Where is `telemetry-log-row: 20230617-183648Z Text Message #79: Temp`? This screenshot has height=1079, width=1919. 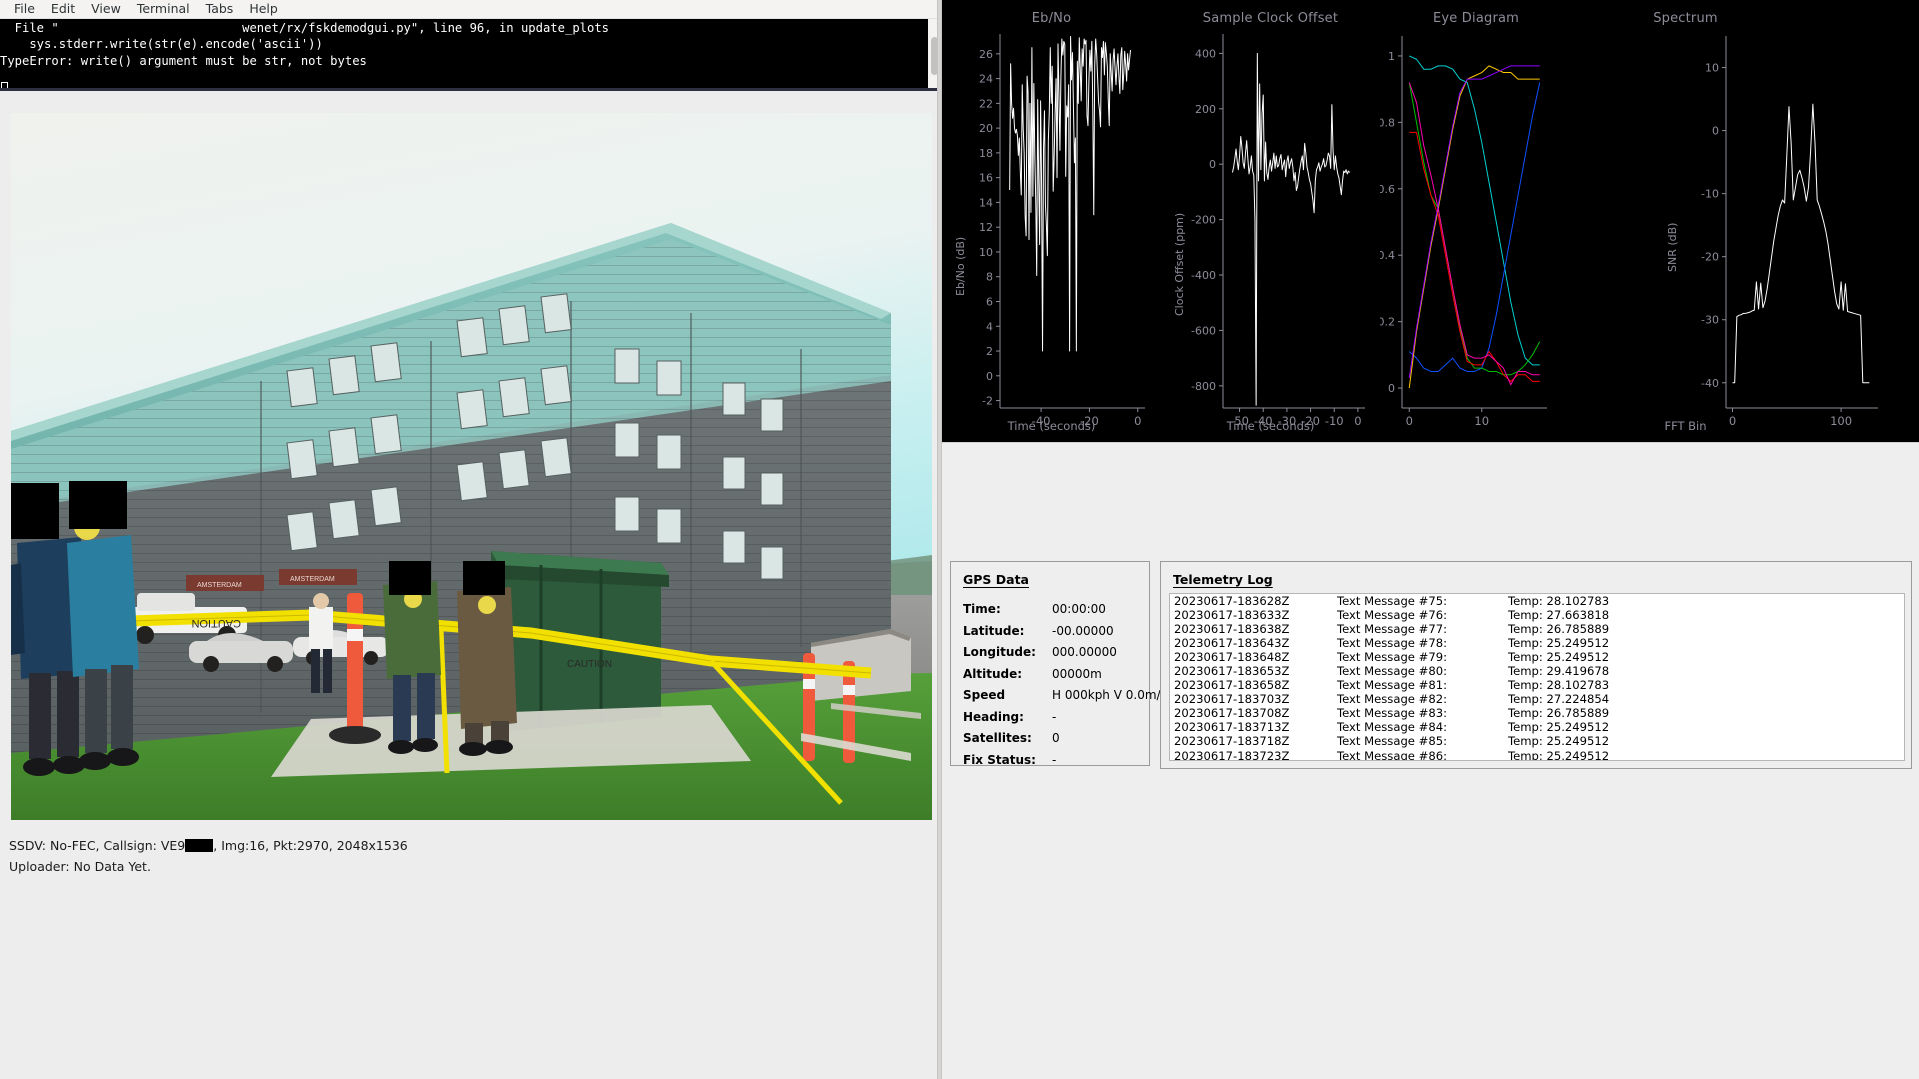 telemetry-log-row: 20230617-183648Z Text Message #79: Temp is located at coordinates (1537, 657).